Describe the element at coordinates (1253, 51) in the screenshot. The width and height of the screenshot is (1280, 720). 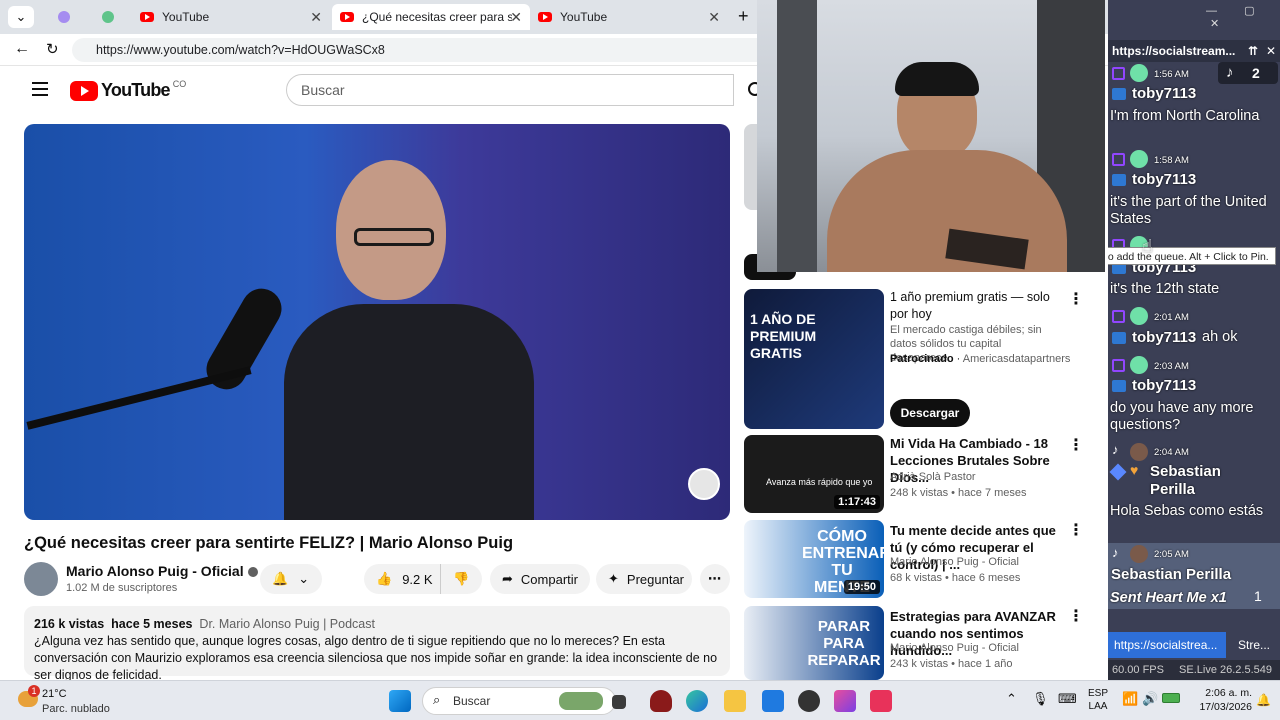
I see `pin-icon: ⇈` at that location.